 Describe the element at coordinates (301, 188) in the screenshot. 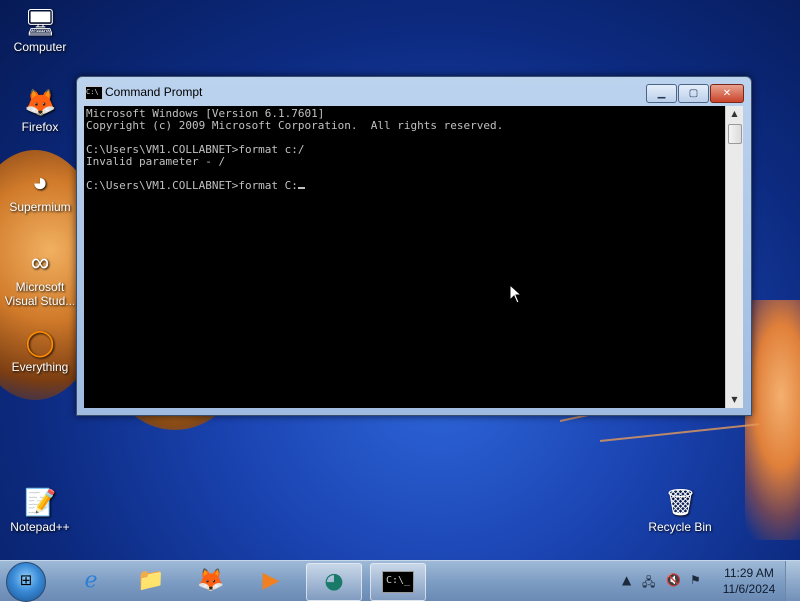

I see `text-cursor` at that location.